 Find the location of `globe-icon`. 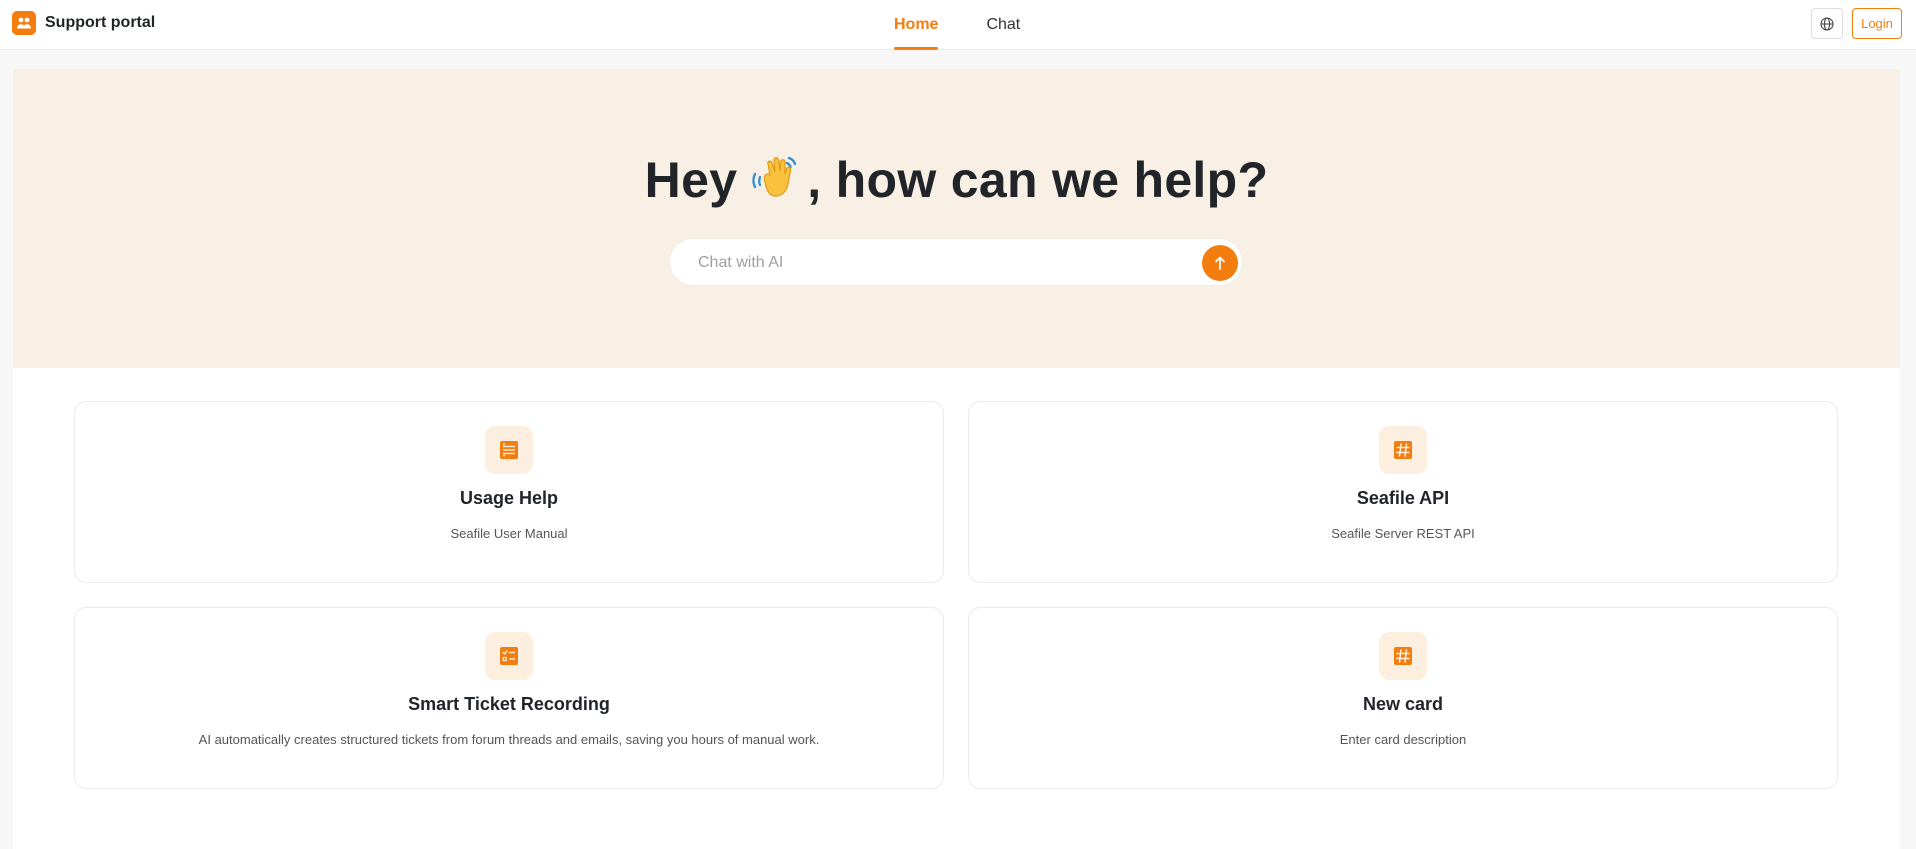

globe-icon is located at coordinates (1827, 23).